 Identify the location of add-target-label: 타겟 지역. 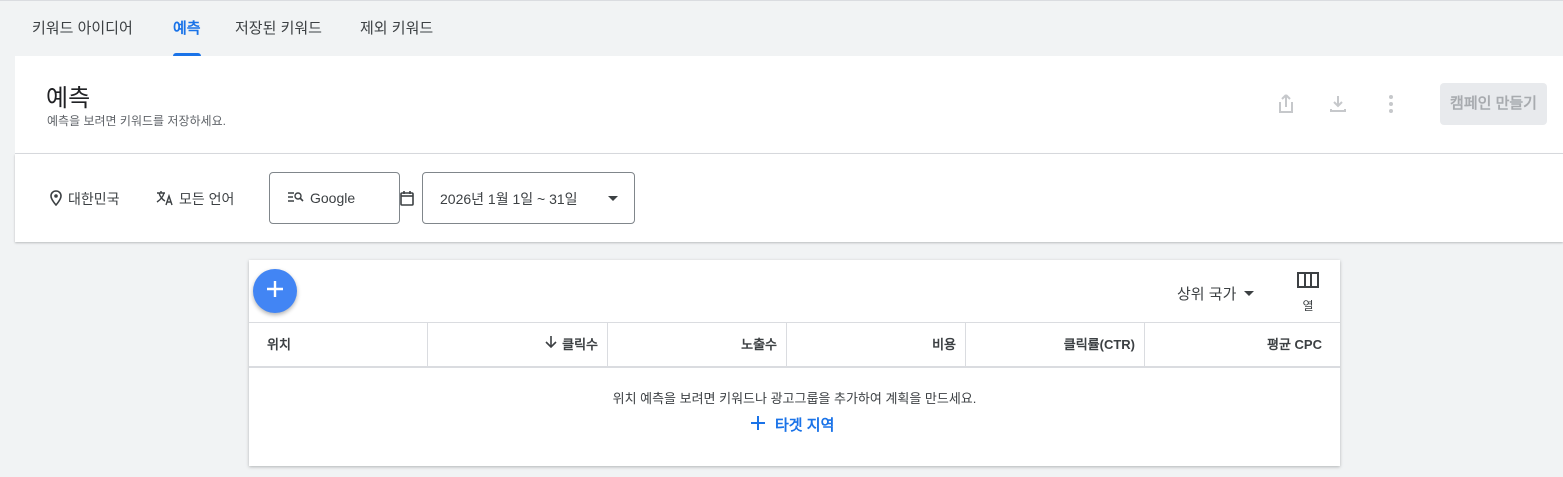
(805, 425).